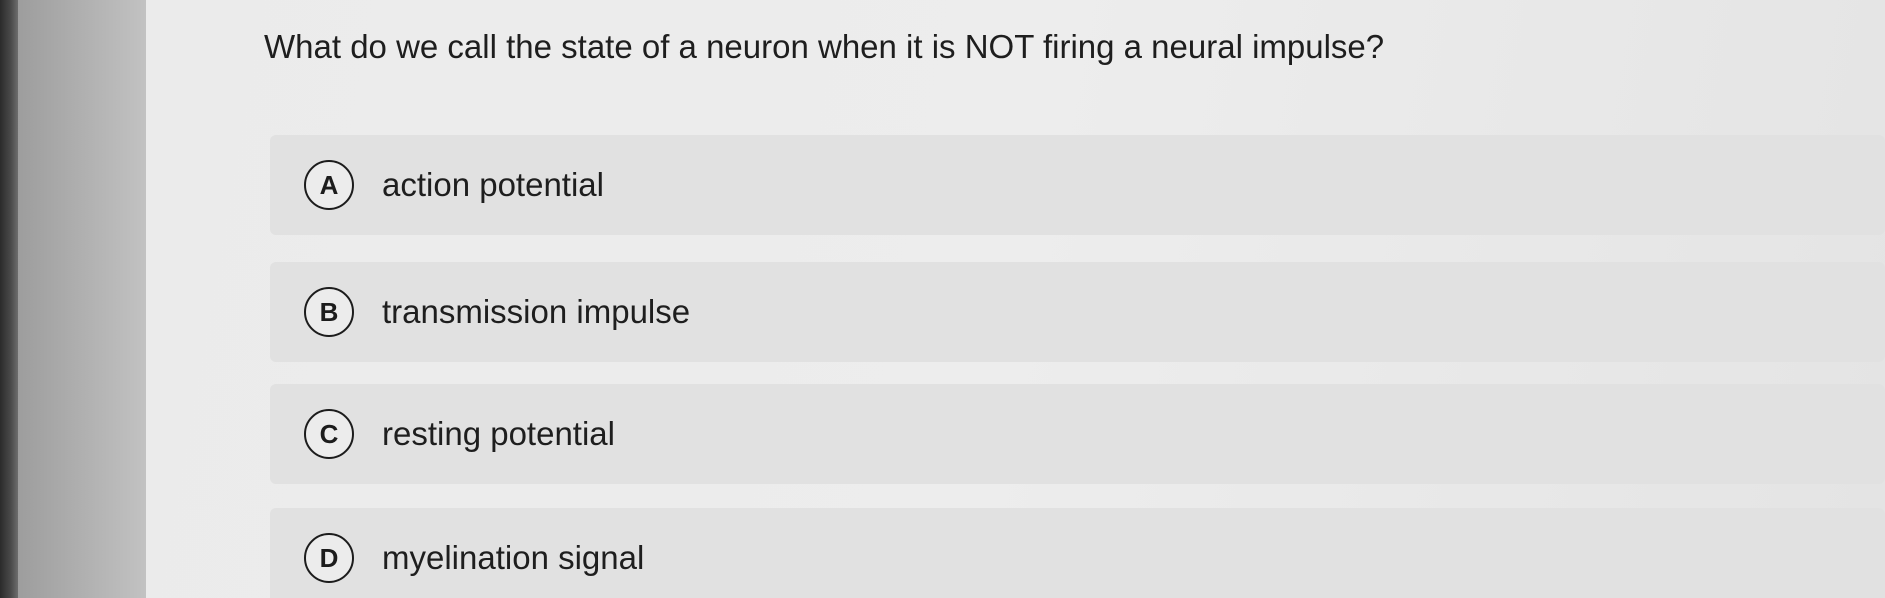 This screenshot has width=1885, height=598. I want to click on option-b: B transmission impulse, so click(1077, 312).